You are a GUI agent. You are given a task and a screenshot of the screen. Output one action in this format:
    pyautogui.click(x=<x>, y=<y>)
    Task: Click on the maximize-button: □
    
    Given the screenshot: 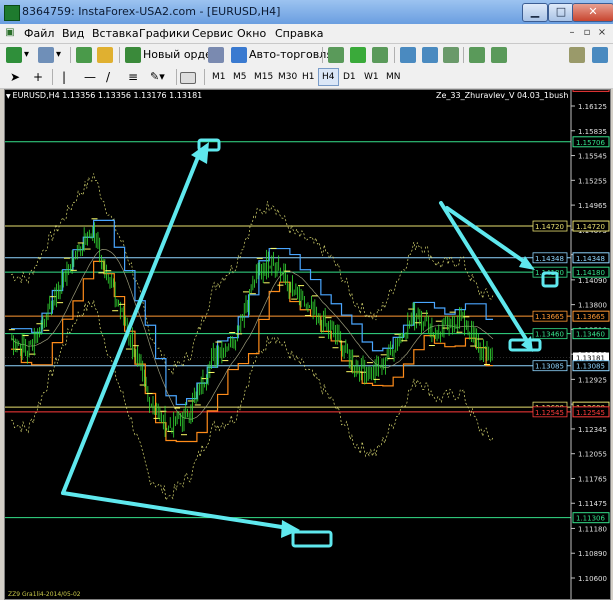 What is the action you would take?
    pyautogui.click(x=561, y=12)
    